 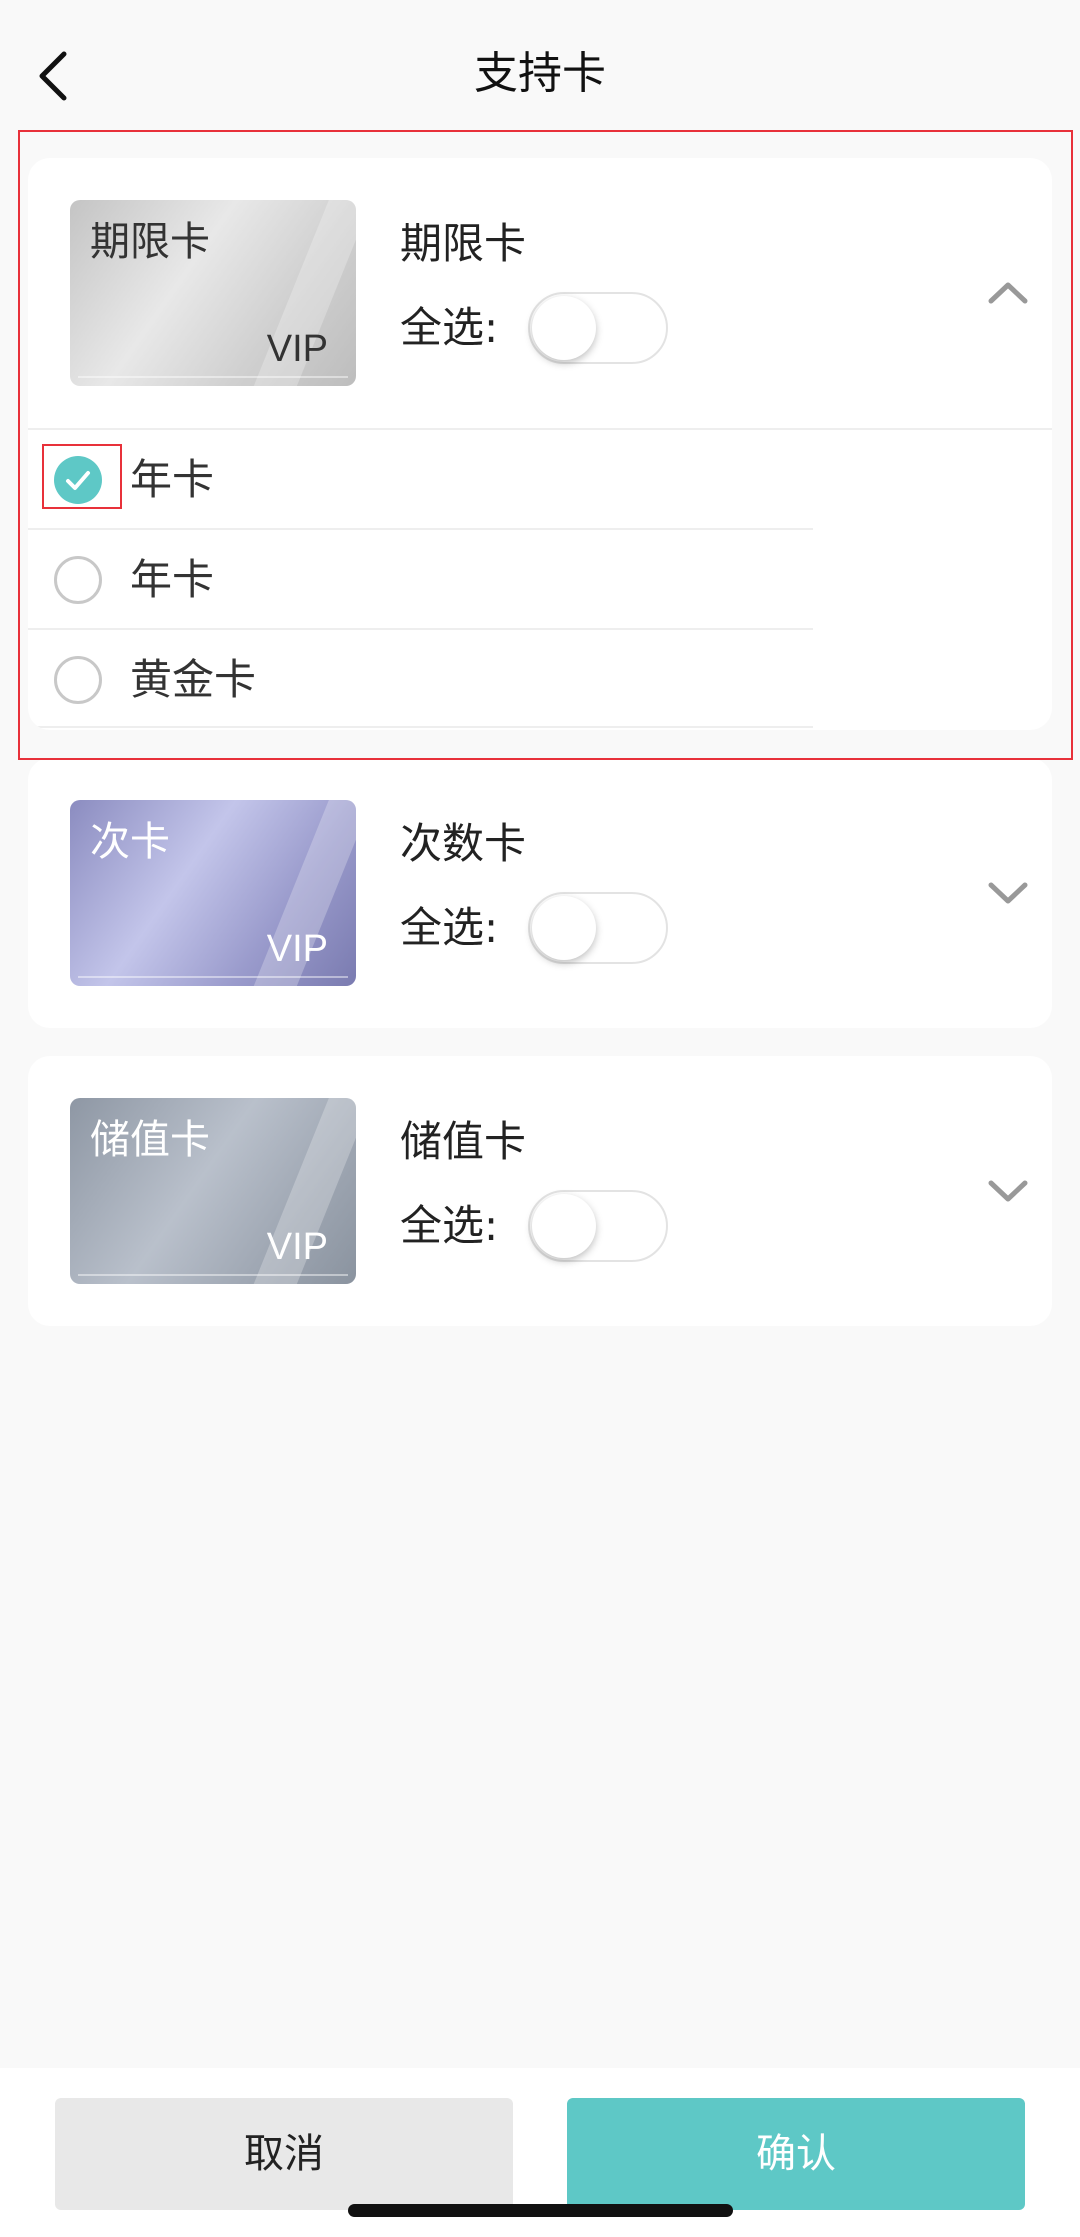 What do you see at coordinates (213, 293) in the screenshot?
I see `vip-card-image: 期限卡 VIP` at bounding box center [213, 293].